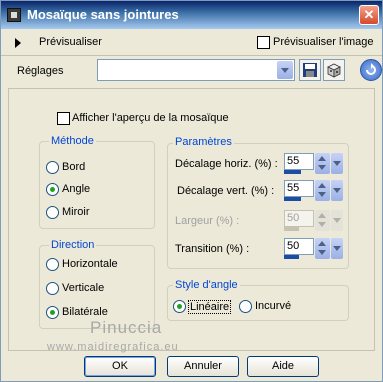 The image size is (383, 382). Describe the element at coordinates (207, 221) in the screenshot. I see `param-width-label: Largeur (%) :` at that location.